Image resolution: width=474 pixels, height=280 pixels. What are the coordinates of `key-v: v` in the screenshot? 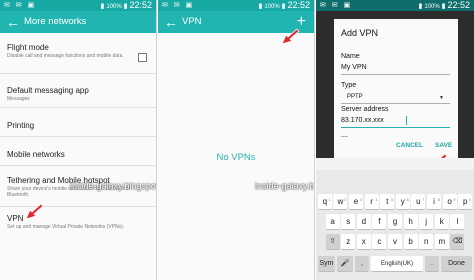 It's located at (395, 242).